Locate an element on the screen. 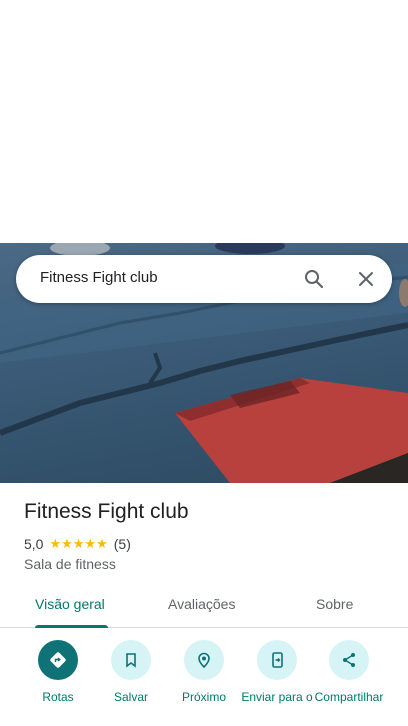 This screenshot has height=726, width=408. share-icon is located at coordinates (349, 660).